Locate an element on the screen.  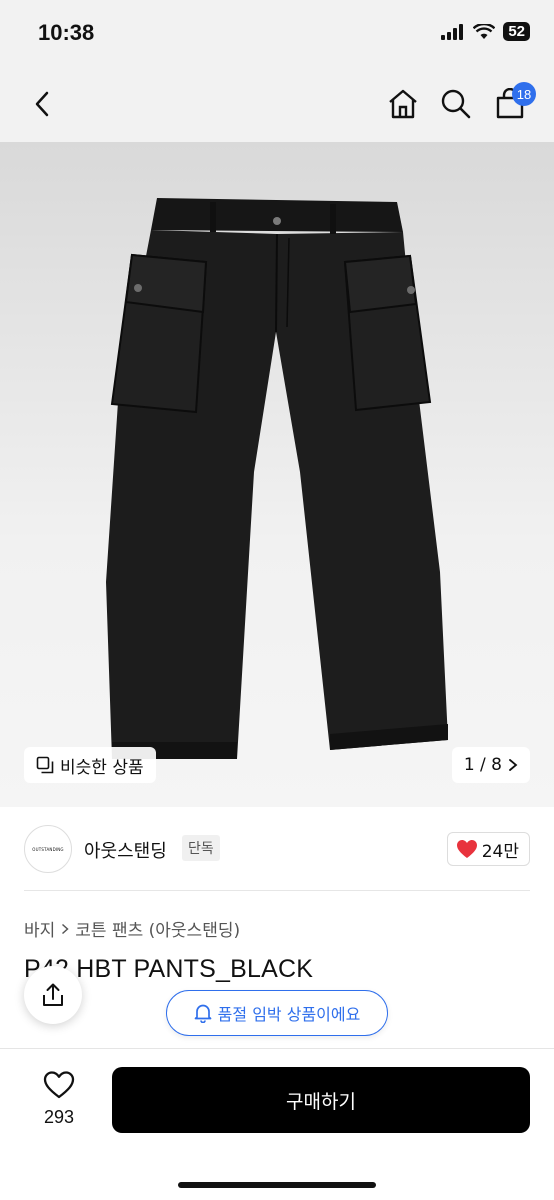
top-navigation: 18 is located at coordinates (277, 106).